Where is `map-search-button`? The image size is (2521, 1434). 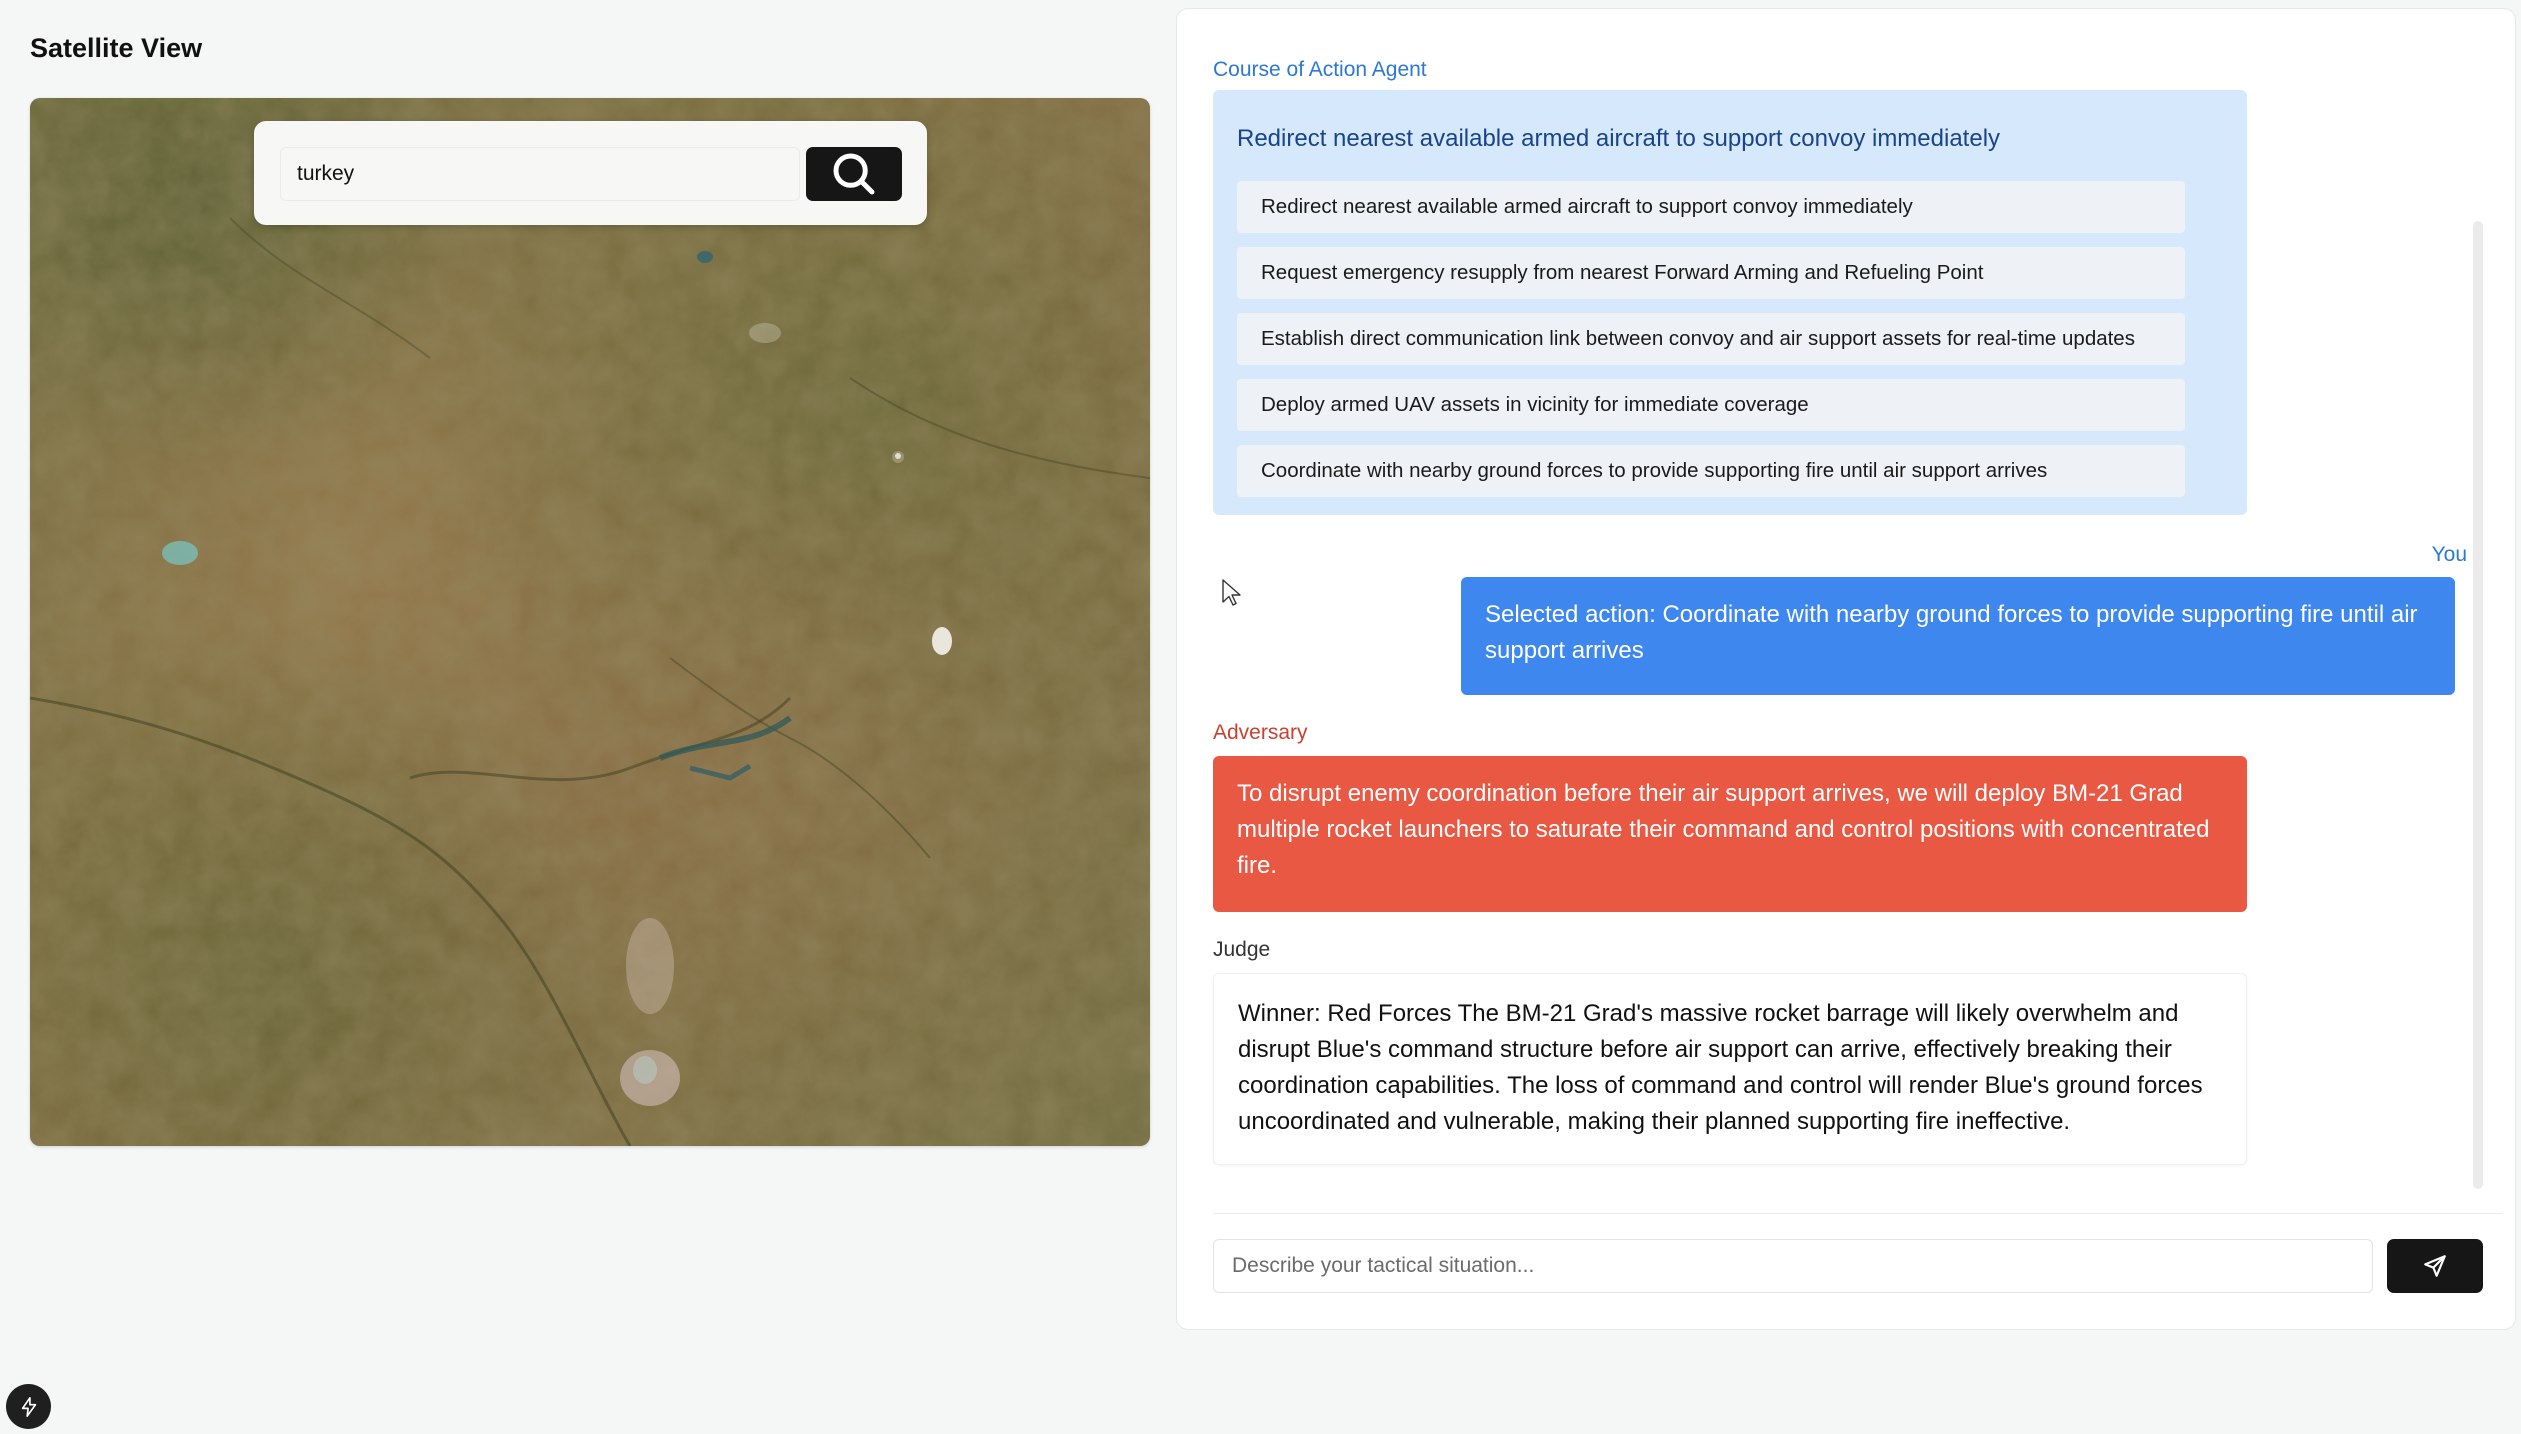 map-search-button is located at coordinates (854, 174).